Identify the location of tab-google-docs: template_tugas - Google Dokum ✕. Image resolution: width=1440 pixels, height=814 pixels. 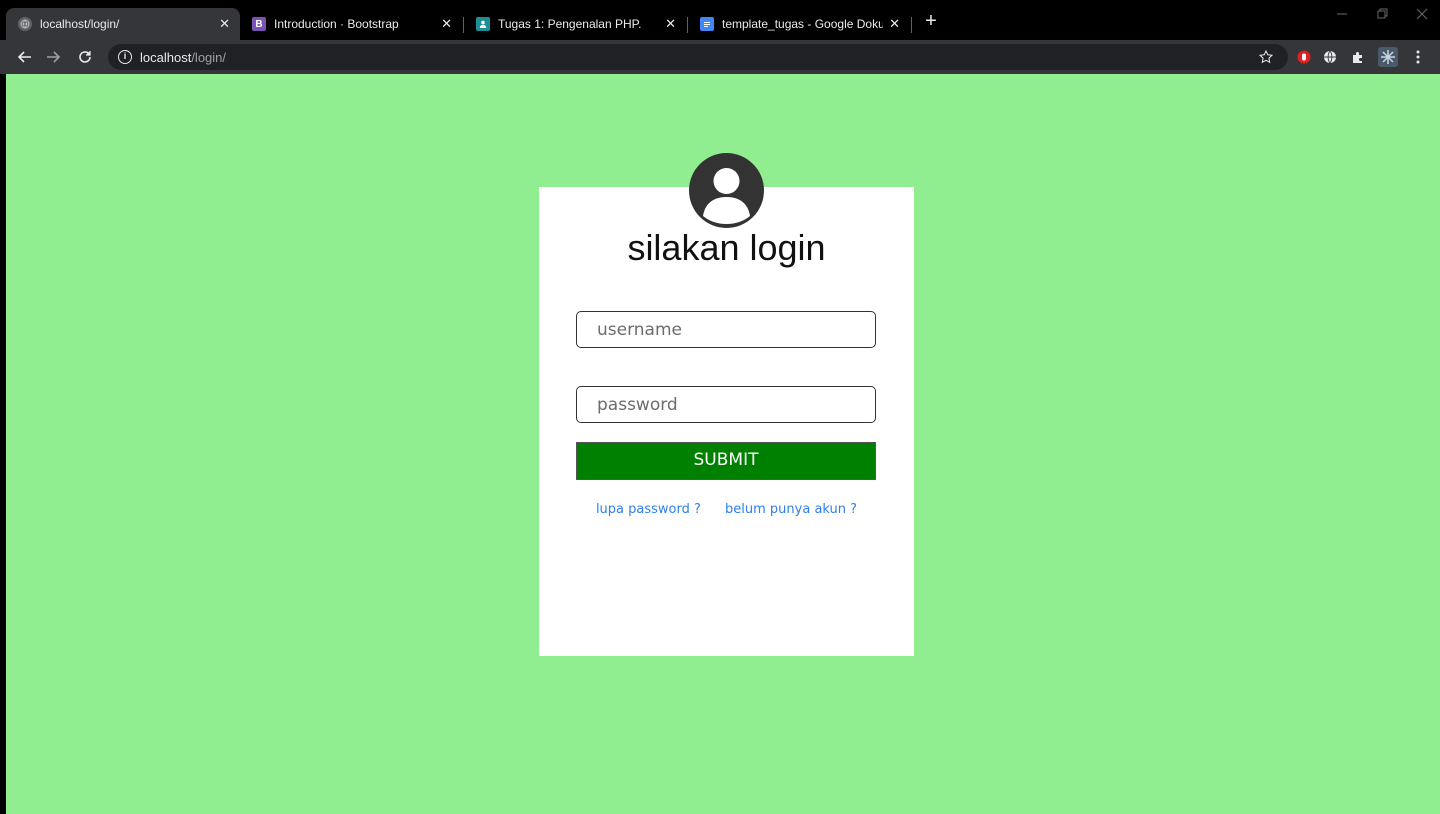
(799, 24).